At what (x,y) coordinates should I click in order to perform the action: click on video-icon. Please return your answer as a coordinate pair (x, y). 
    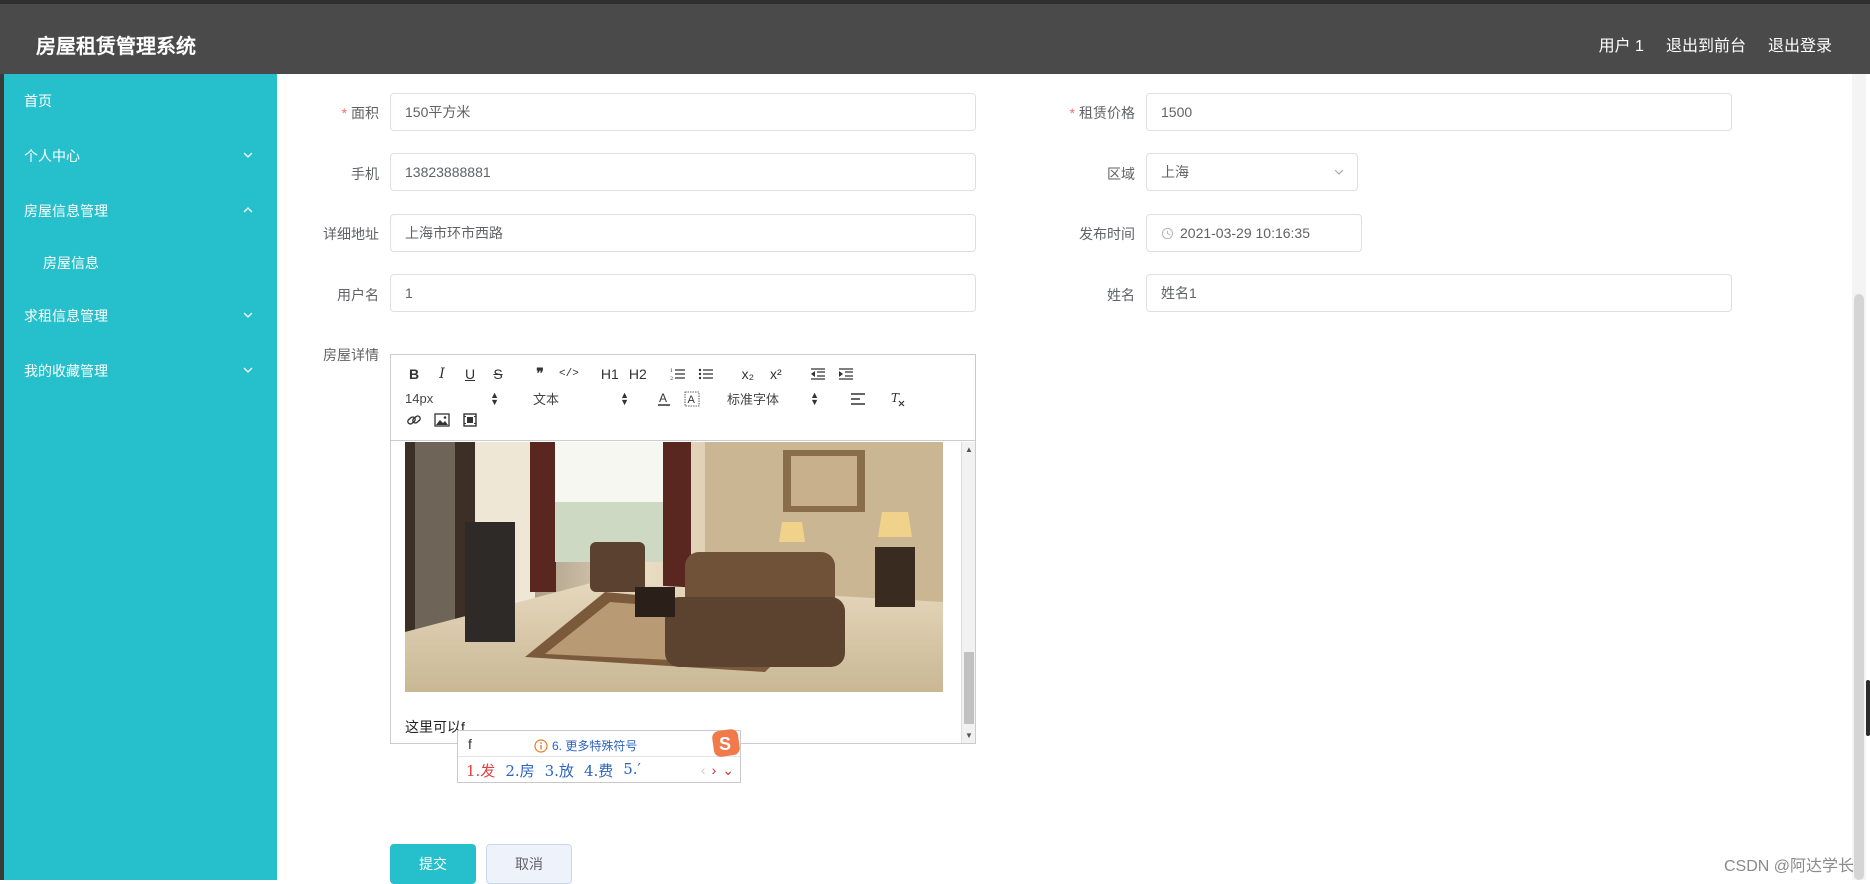
    Looking at the image, I should click on (470, 420).